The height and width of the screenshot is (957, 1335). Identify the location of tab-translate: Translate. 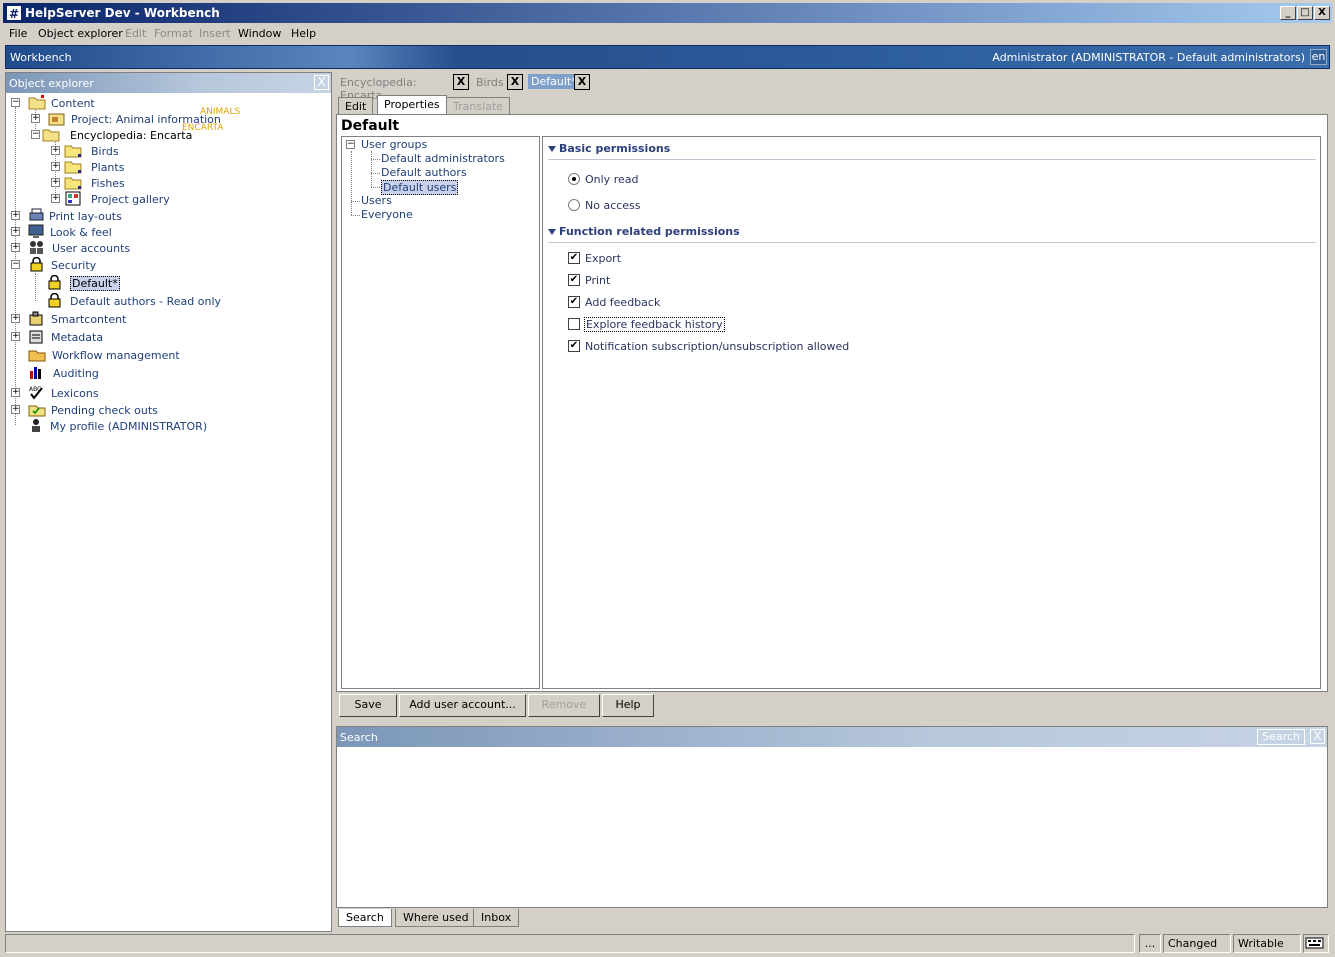
(478, 105).